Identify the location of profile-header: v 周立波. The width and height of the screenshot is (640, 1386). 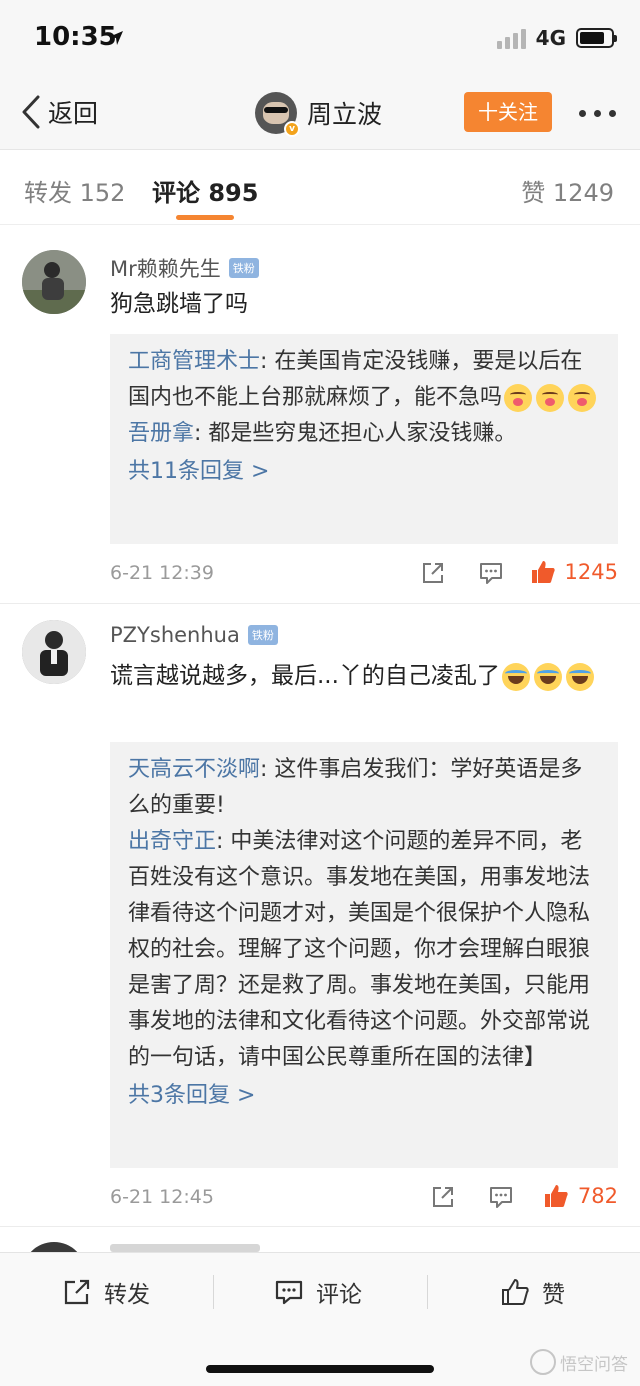
(319, 114).